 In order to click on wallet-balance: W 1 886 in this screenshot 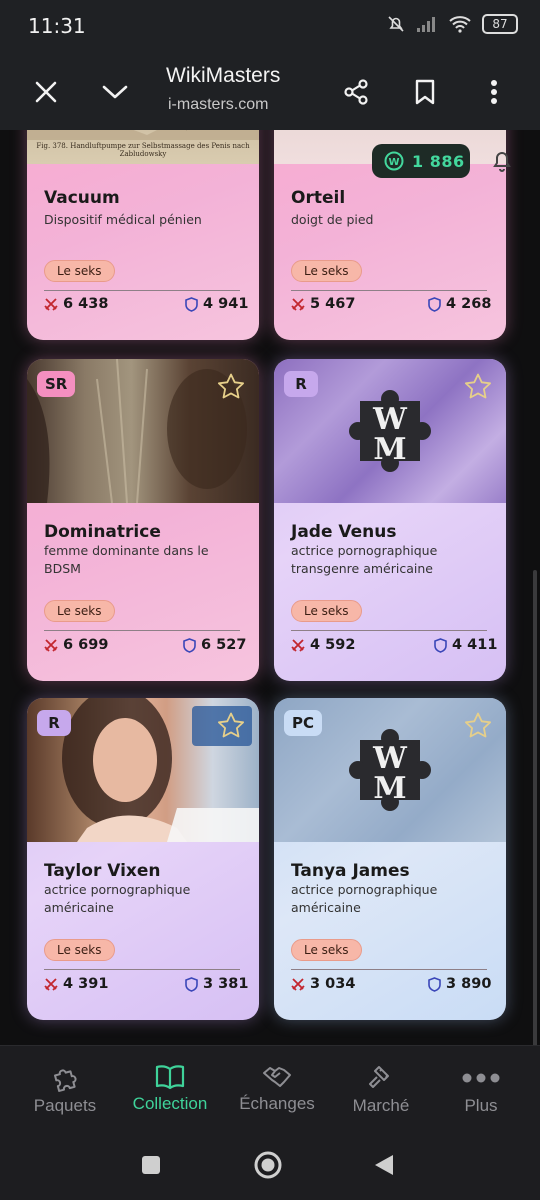, I will do `click(421, 161)`.